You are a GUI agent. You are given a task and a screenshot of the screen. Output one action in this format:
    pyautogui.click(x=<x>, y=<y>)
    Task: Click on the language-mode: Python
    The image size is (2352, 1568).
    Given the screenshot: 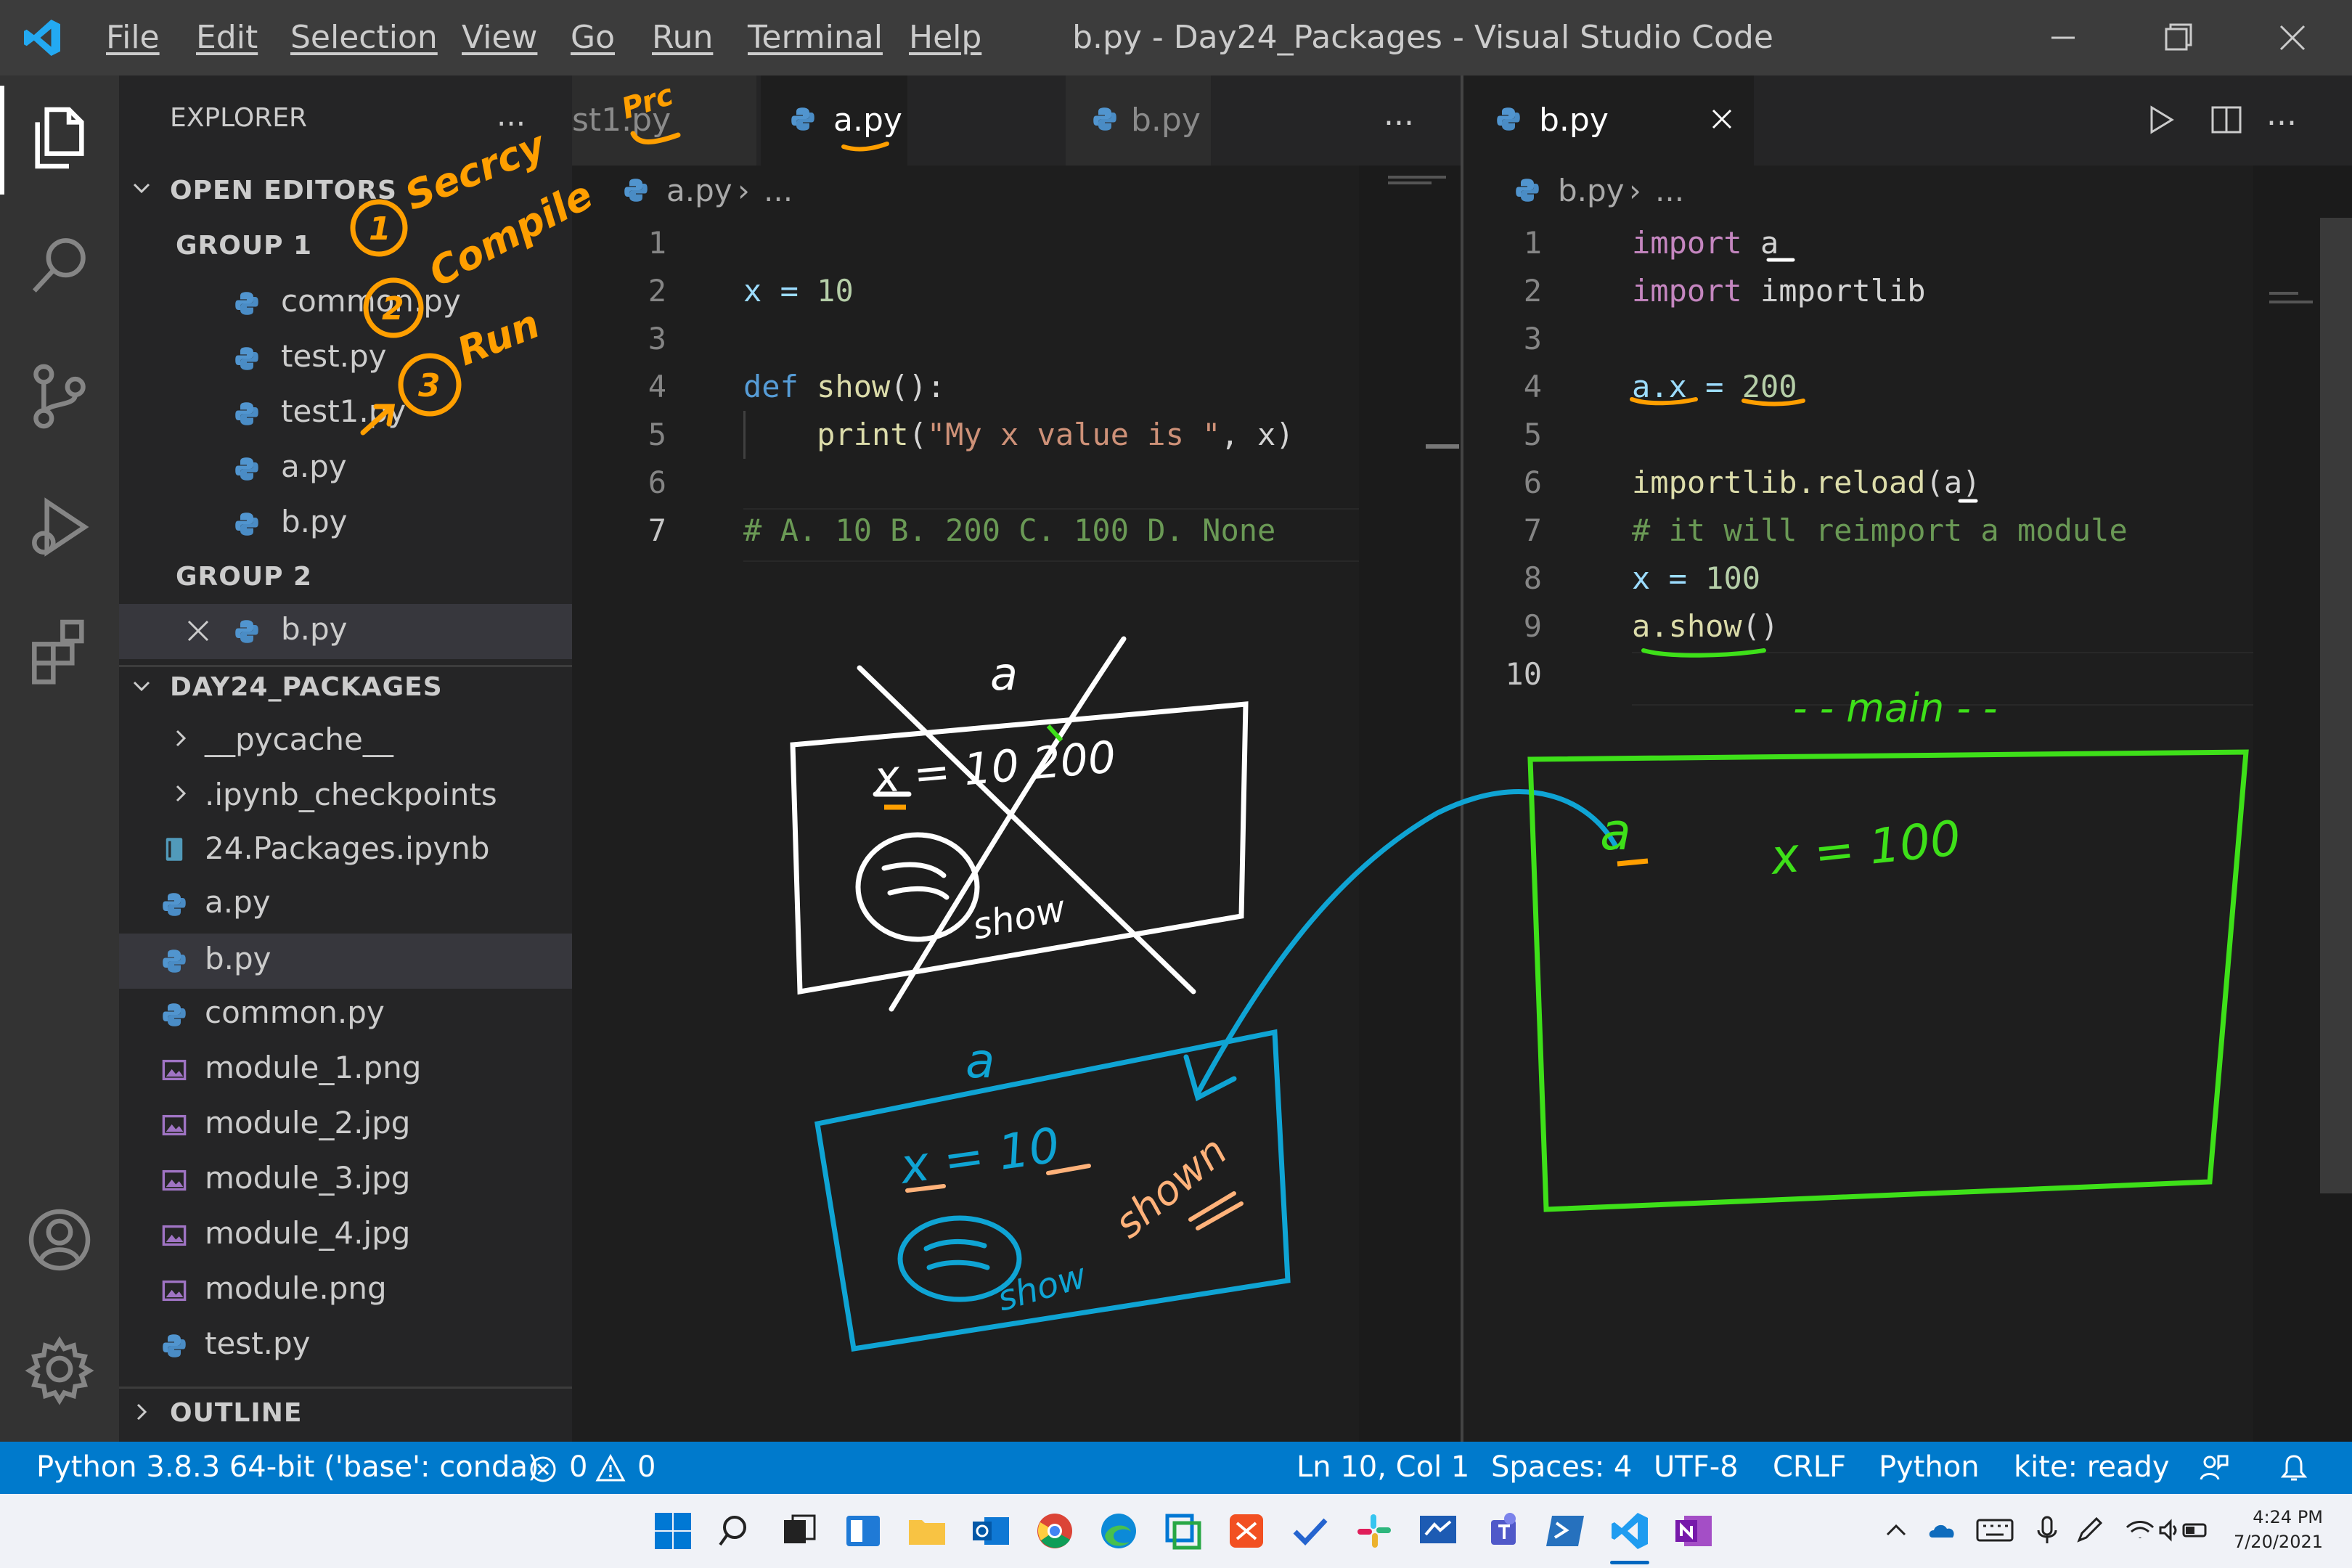 What is the action you would take?
    pyautogui.click(x=1930, y=1467)
    